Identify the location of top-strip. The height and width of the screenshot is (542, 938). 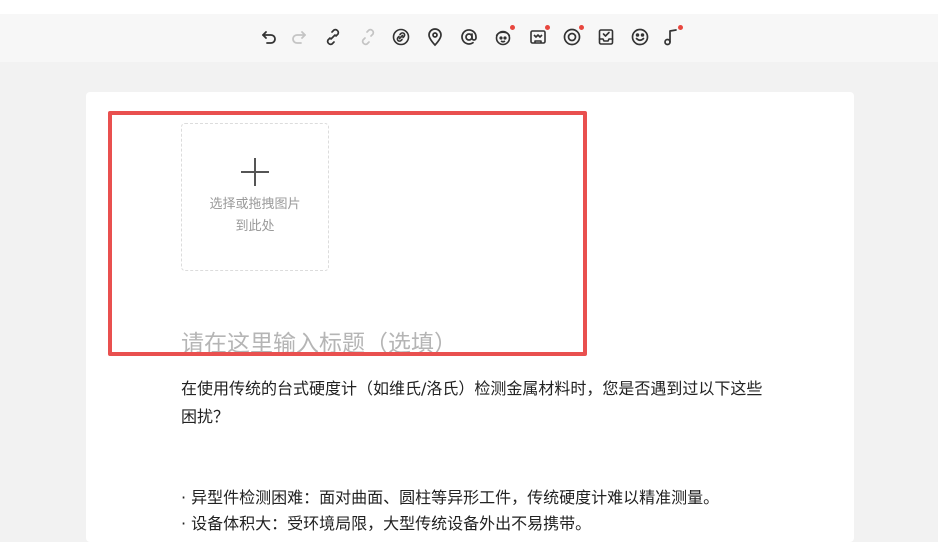
(469, 7).